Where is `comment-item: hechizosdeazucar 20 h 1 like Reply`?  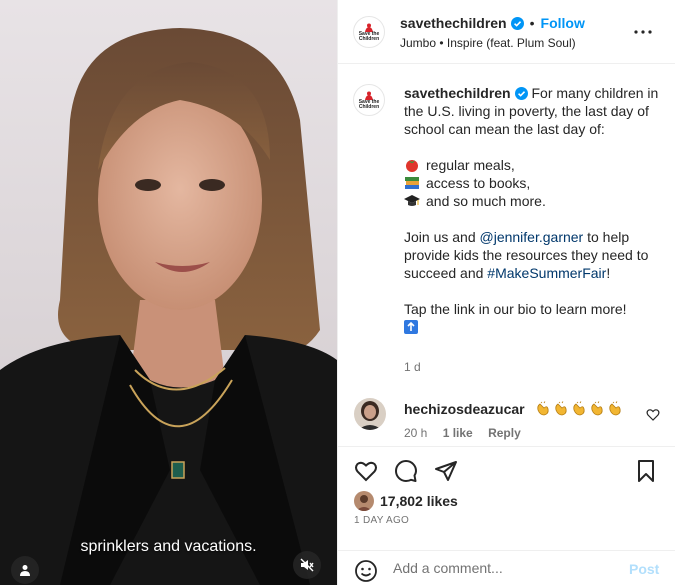
comment-item: hechizosdeazucar 20 h 1 like Reply is located at coordinates (506, 421).